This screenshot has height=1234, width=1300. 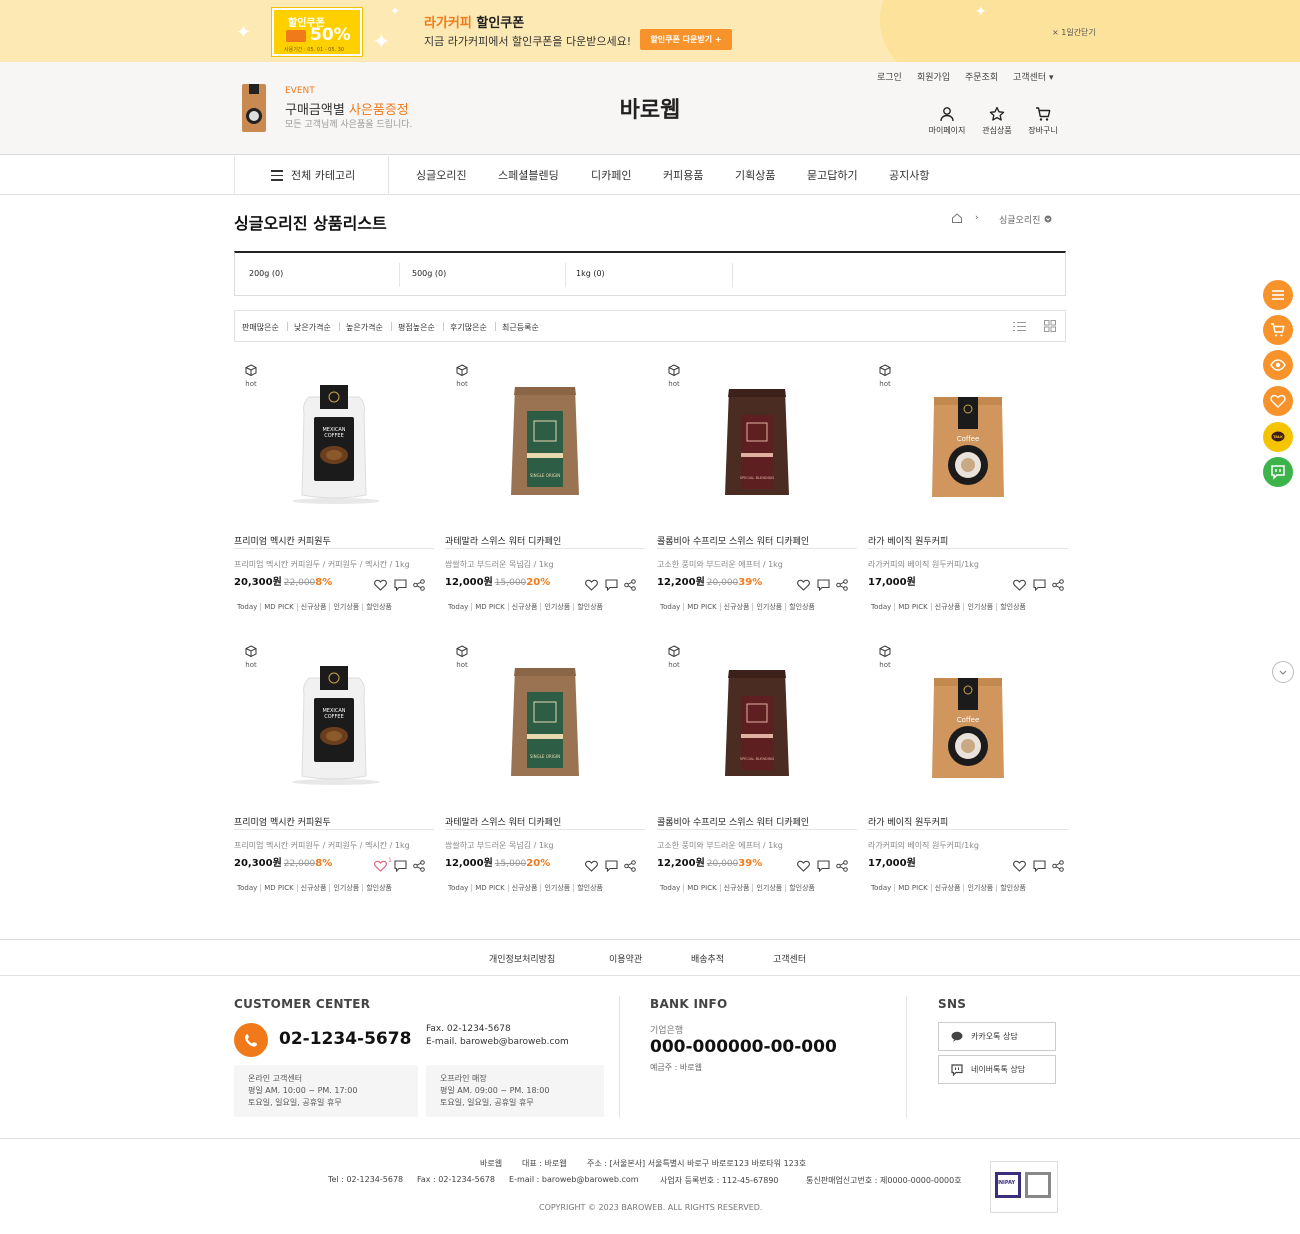 What do you see at coordinates (997, 121) in the screenshot?
I see `wishlist-button: 관심상품` at bounding box center [997, 121].